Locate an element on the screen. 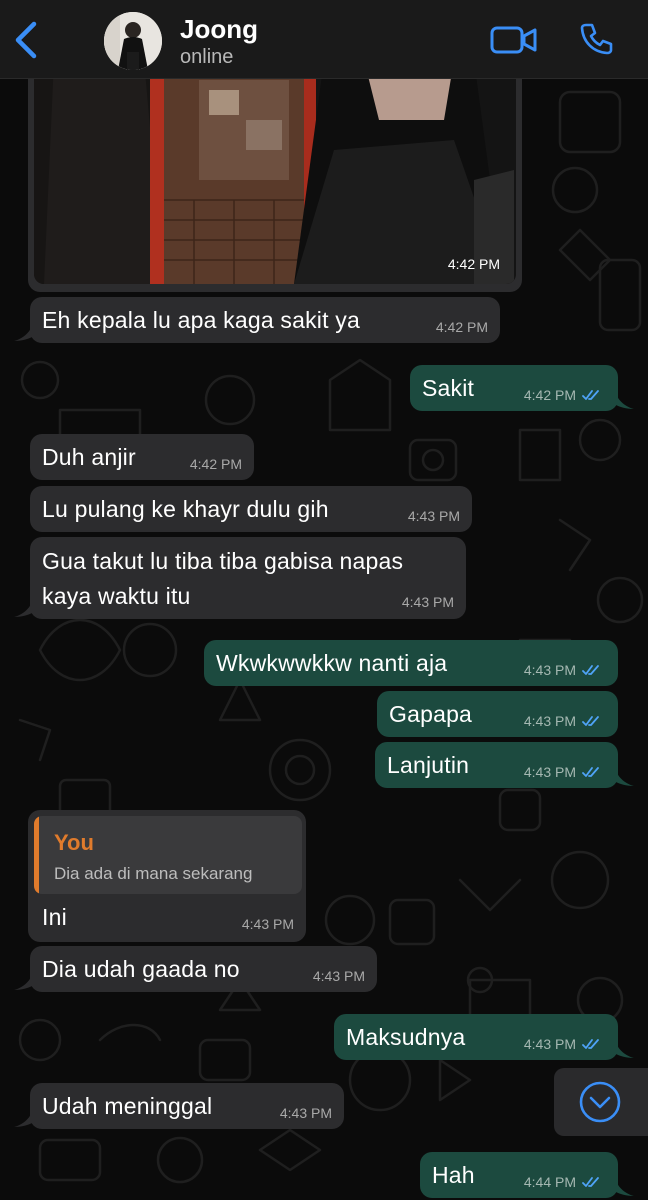 This screenshot has height=1200, width=648. message-bubble-outgoing: Maksudnya 4:43 PM is located at coordinates (476, 1037).